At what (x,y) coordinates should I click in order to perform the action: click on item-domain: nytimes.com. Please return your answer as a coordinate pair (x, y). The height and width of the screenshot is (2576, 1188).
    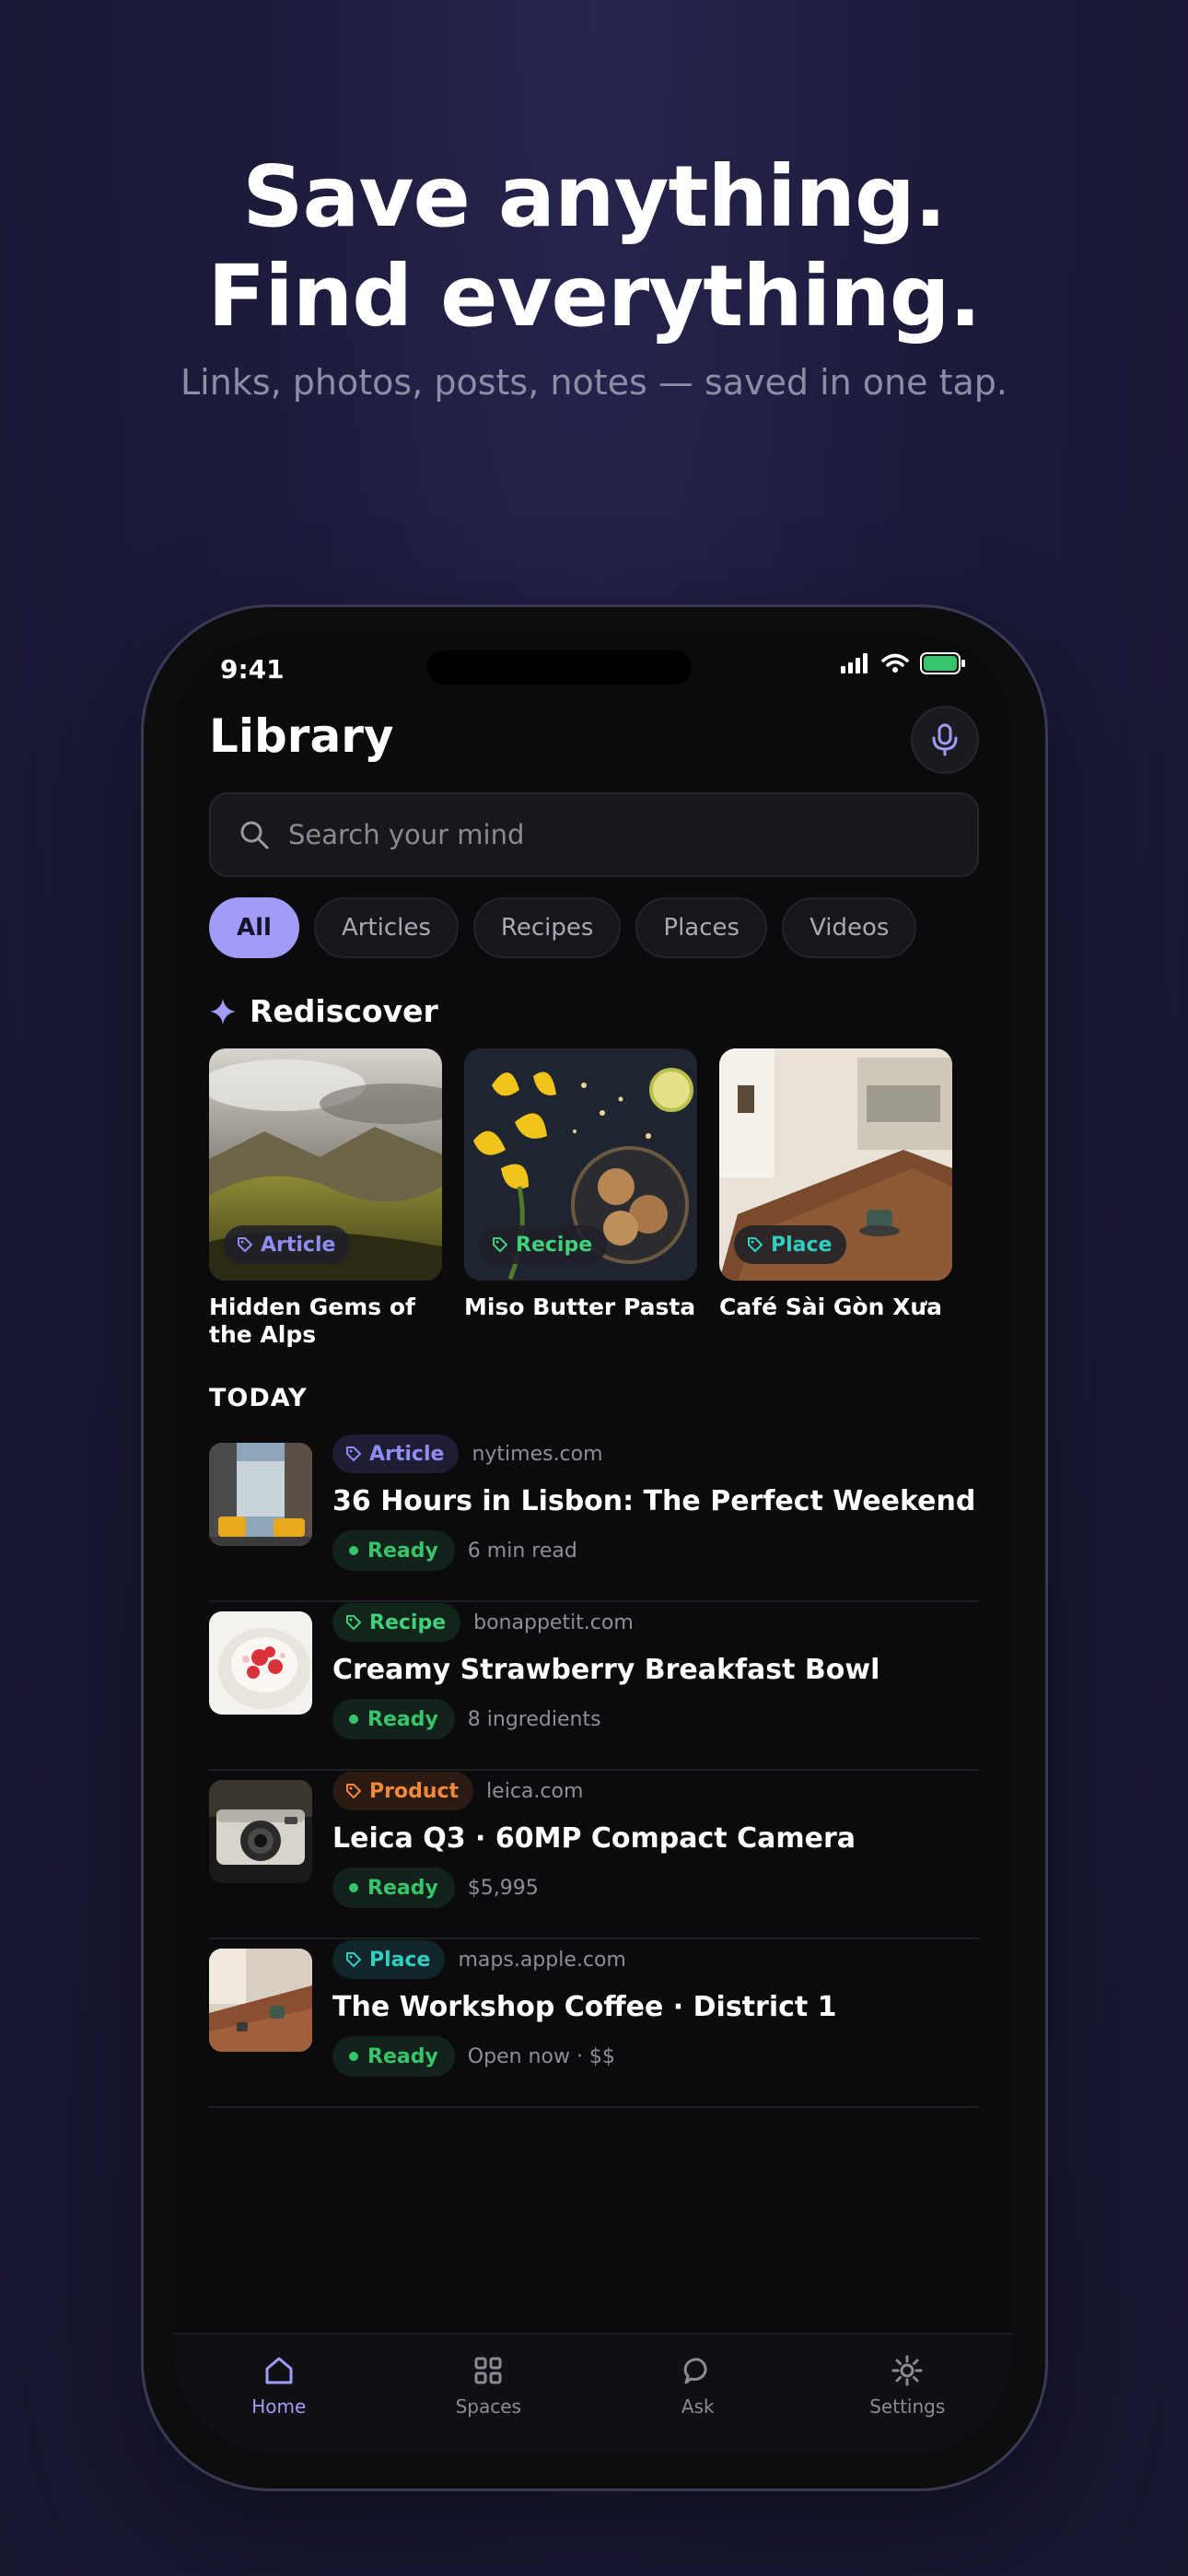
    Looking at the image, I should click on (538, 1454).